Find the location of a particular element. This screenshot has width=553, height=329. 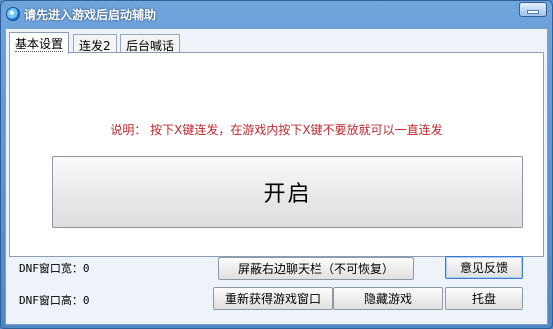

tab-label: 连发2 is located at coordinates (95, 46).